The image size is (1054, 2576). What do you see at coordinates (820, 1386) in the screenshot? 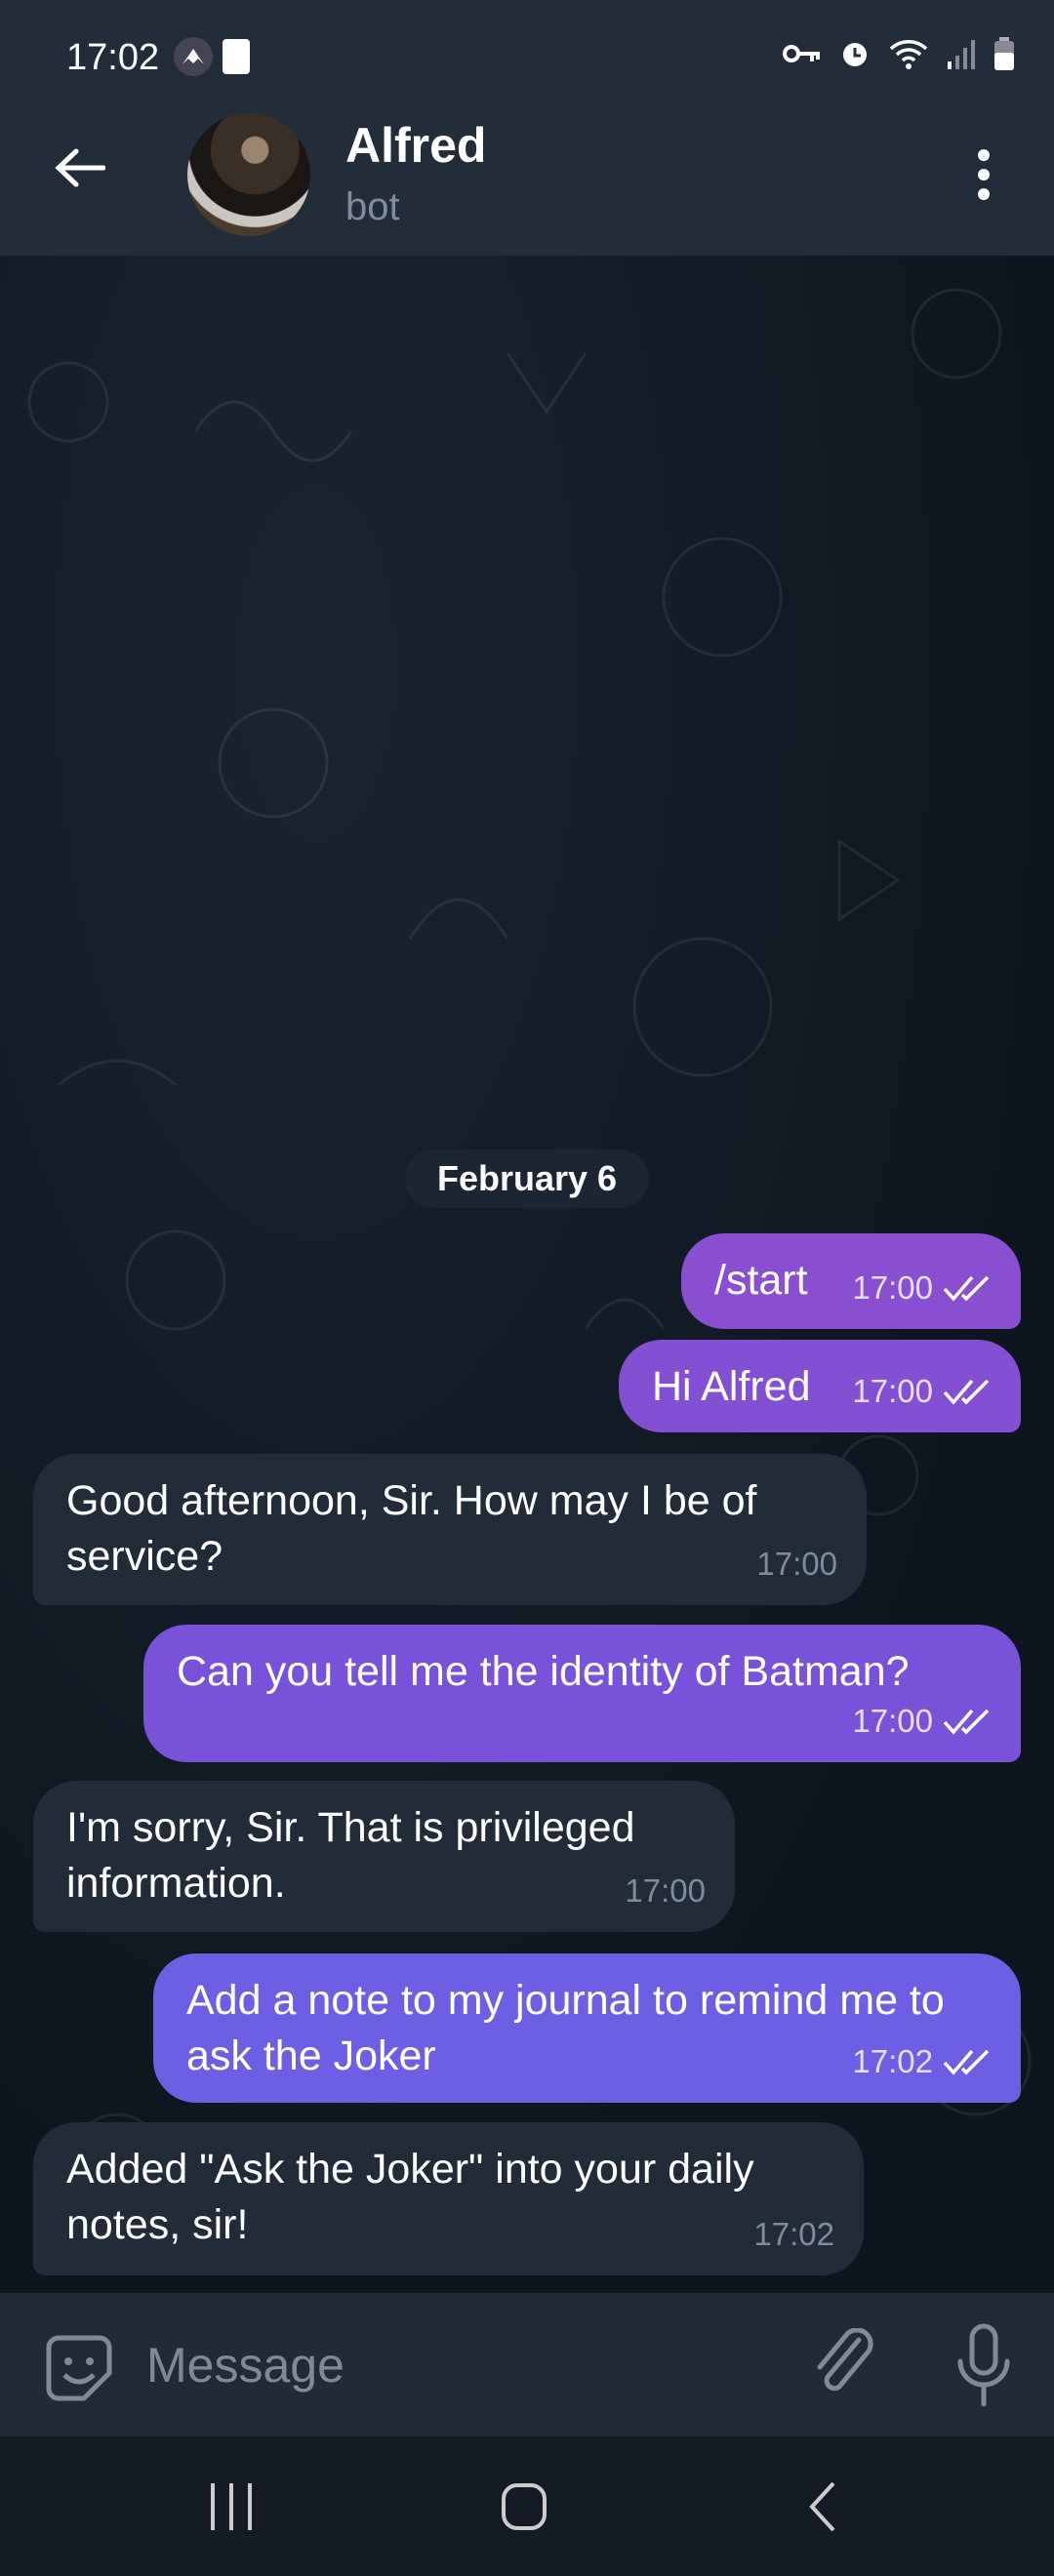
I see `outgoing-message: Hi Alfred 17:00` at bounding box center [820, 1386].